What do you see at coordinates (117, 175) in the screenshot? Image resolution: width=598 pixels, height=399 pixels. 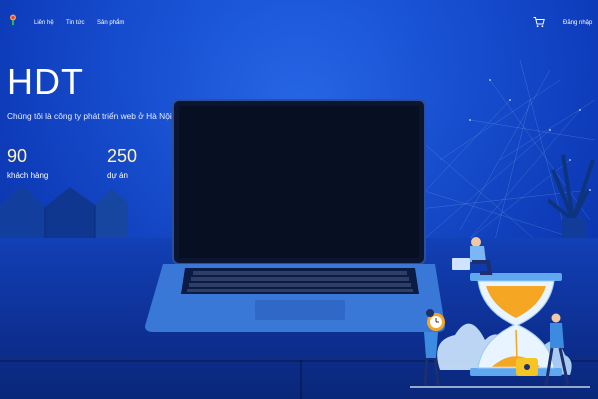 I see `stat-projects-label: dự án` at bounding box center [117, 175].